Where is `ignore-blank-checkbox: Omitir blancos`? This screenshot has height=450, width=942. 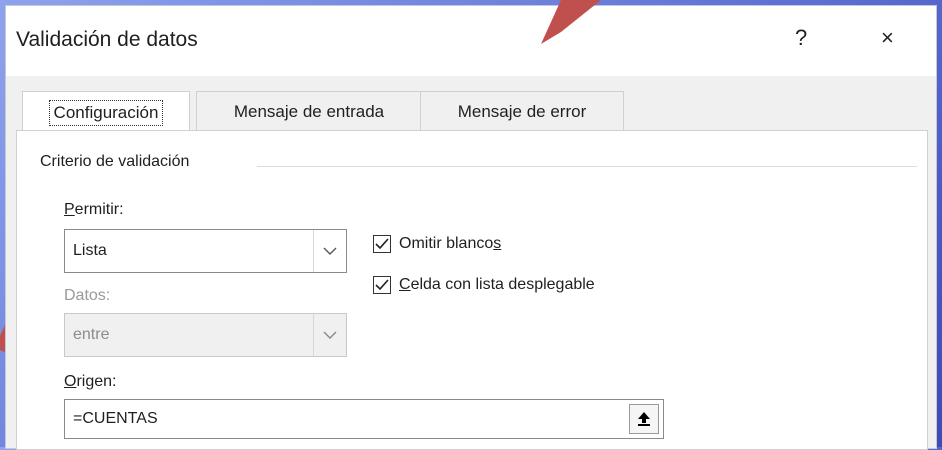 ignore-blank-checkbox: Omitir blancos is located at coordinates (437, 244).